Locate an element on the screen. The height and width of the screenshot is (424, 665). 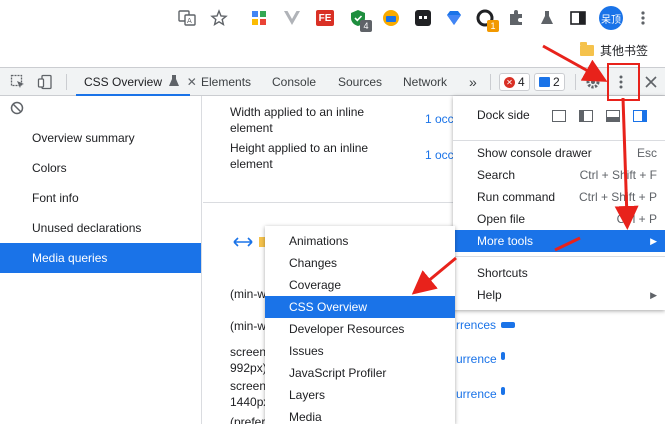
more-tools-item: More tools ▶ is located at coordinates (559, 241).